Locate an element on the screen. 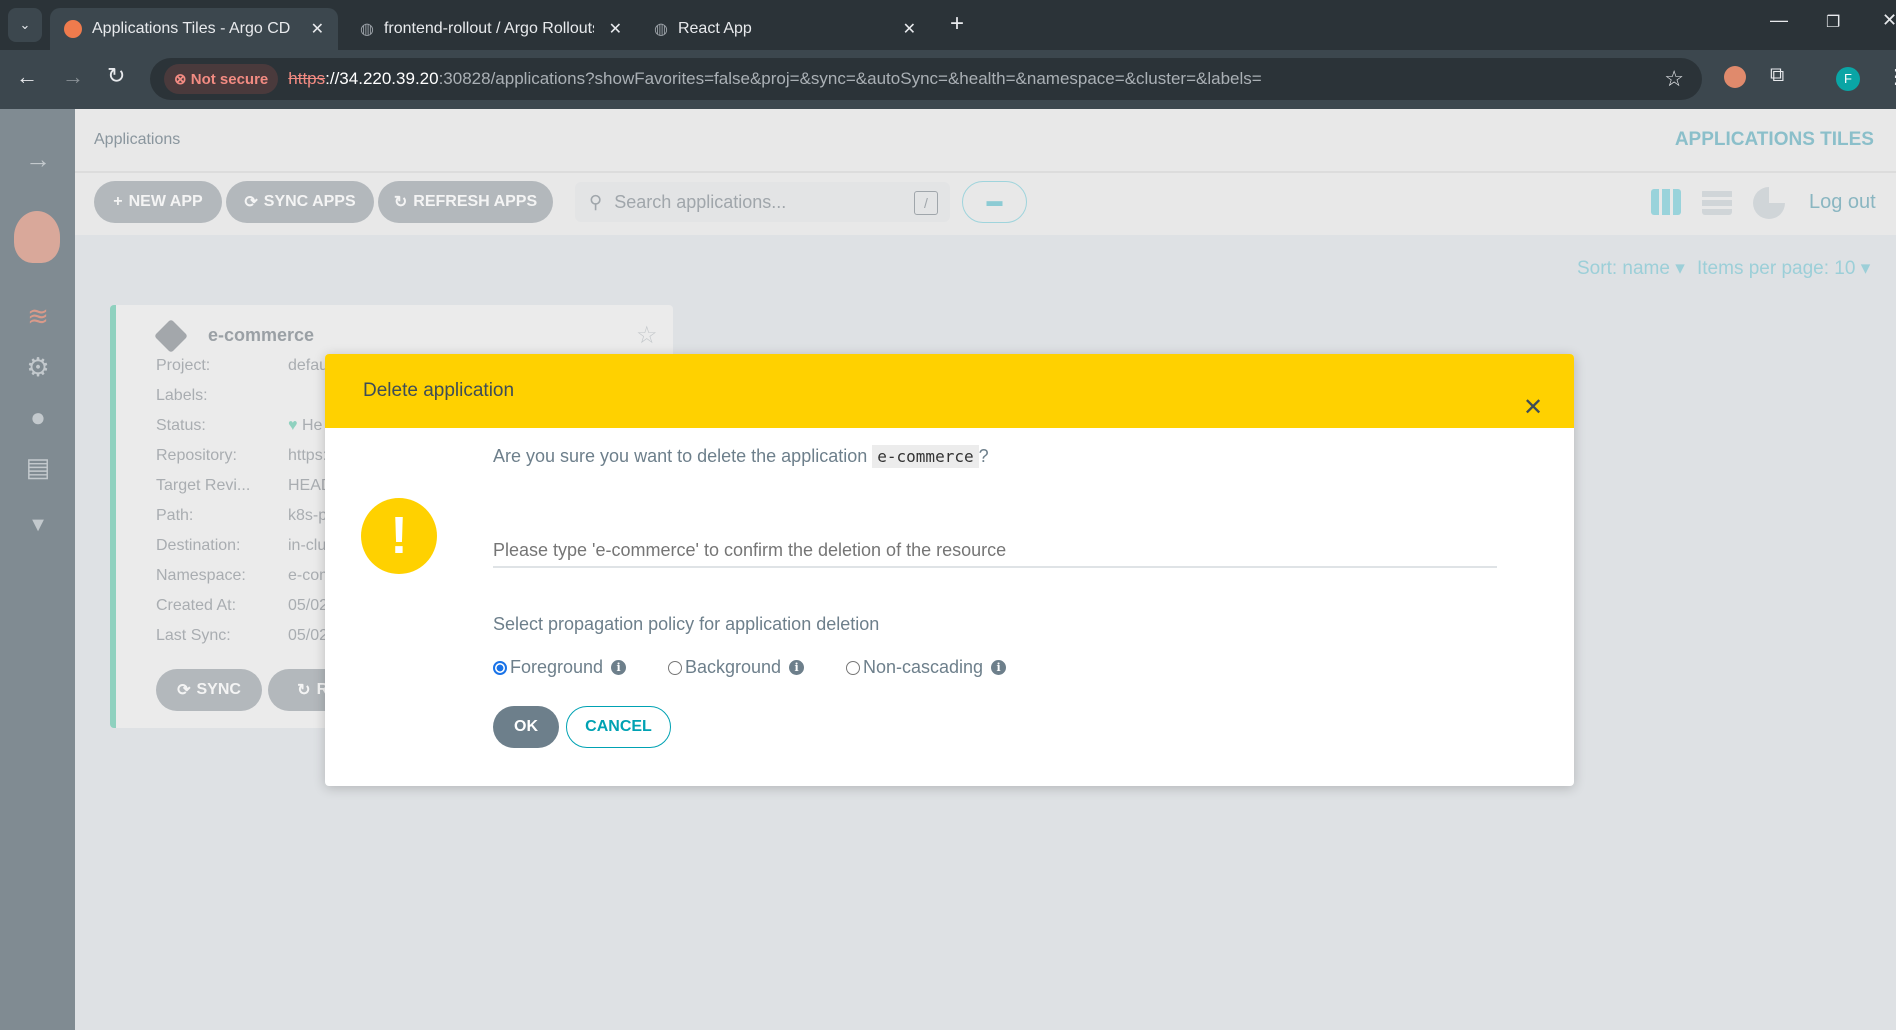  browser-menu-icon: ⋮ is located at coordinates (1891, 76).